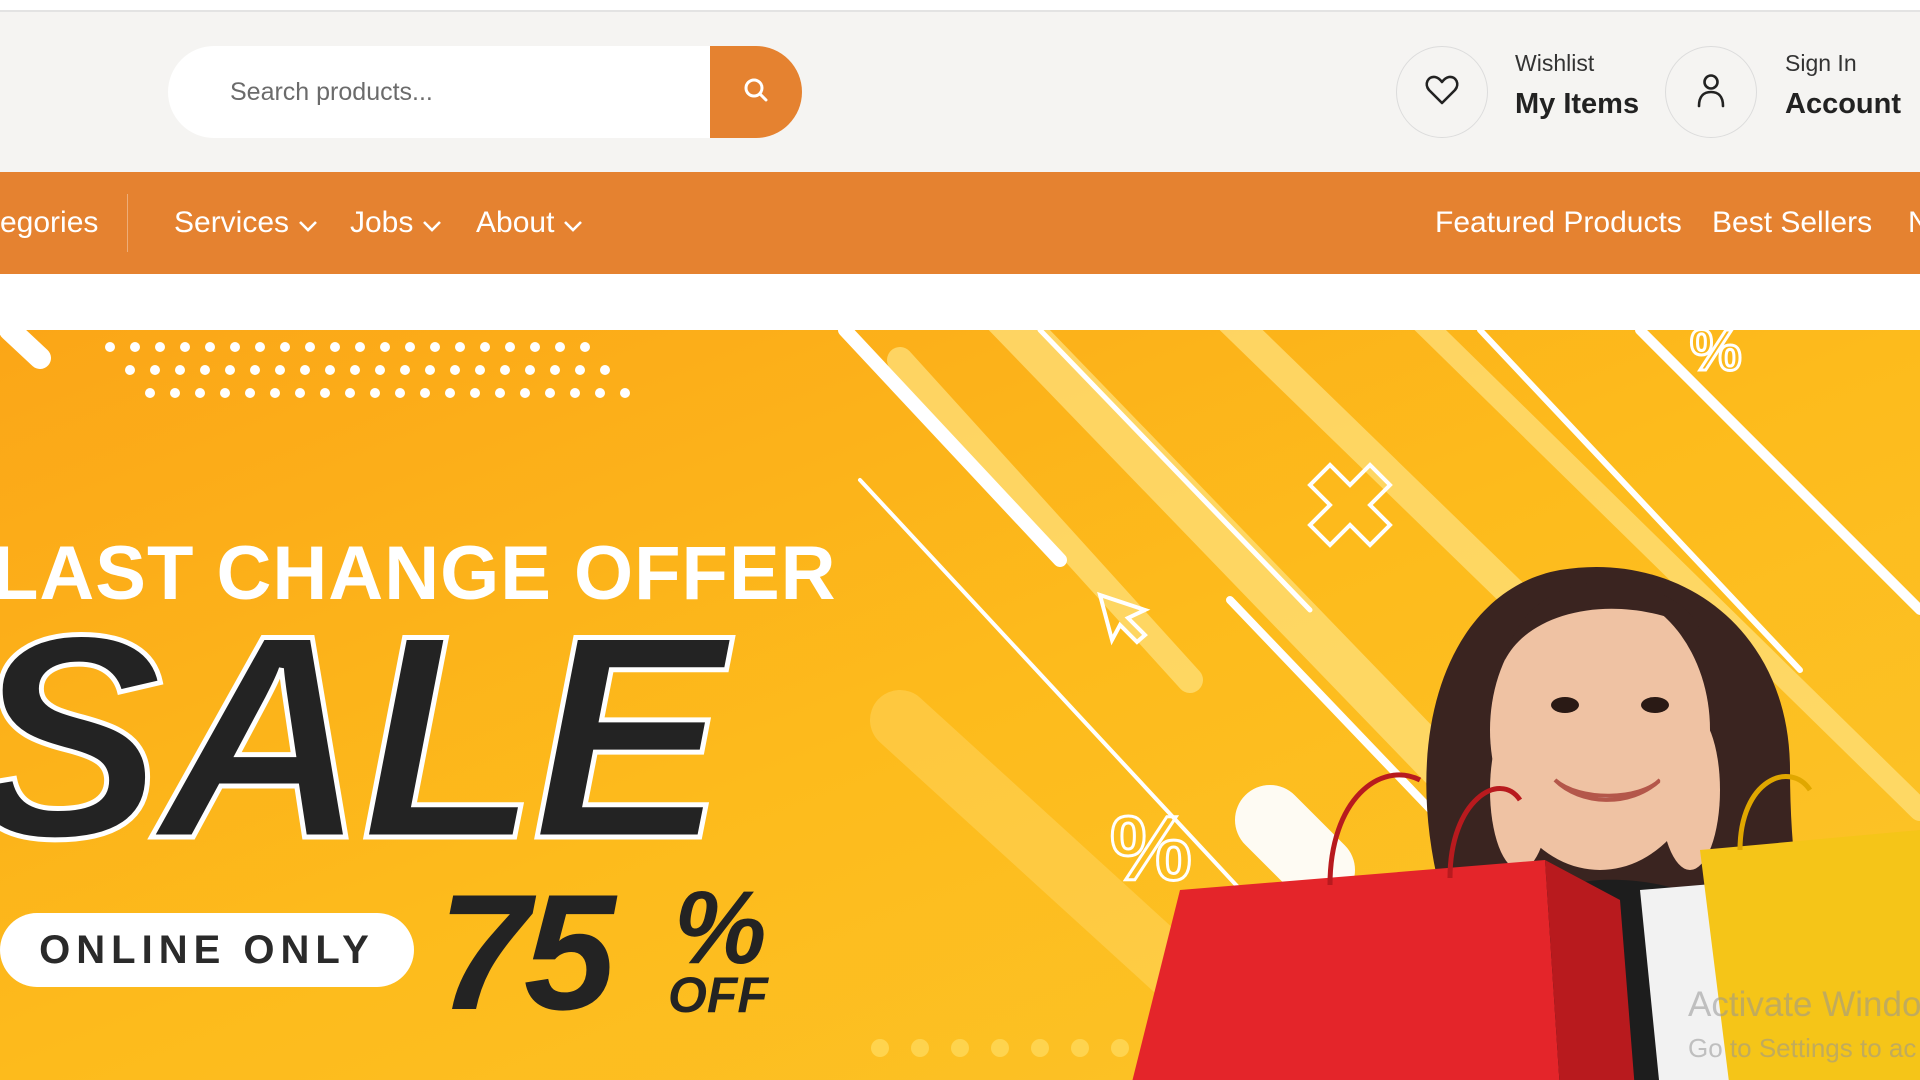  I want to click on wishlist-label: Wishlist, so click(1555, 63).